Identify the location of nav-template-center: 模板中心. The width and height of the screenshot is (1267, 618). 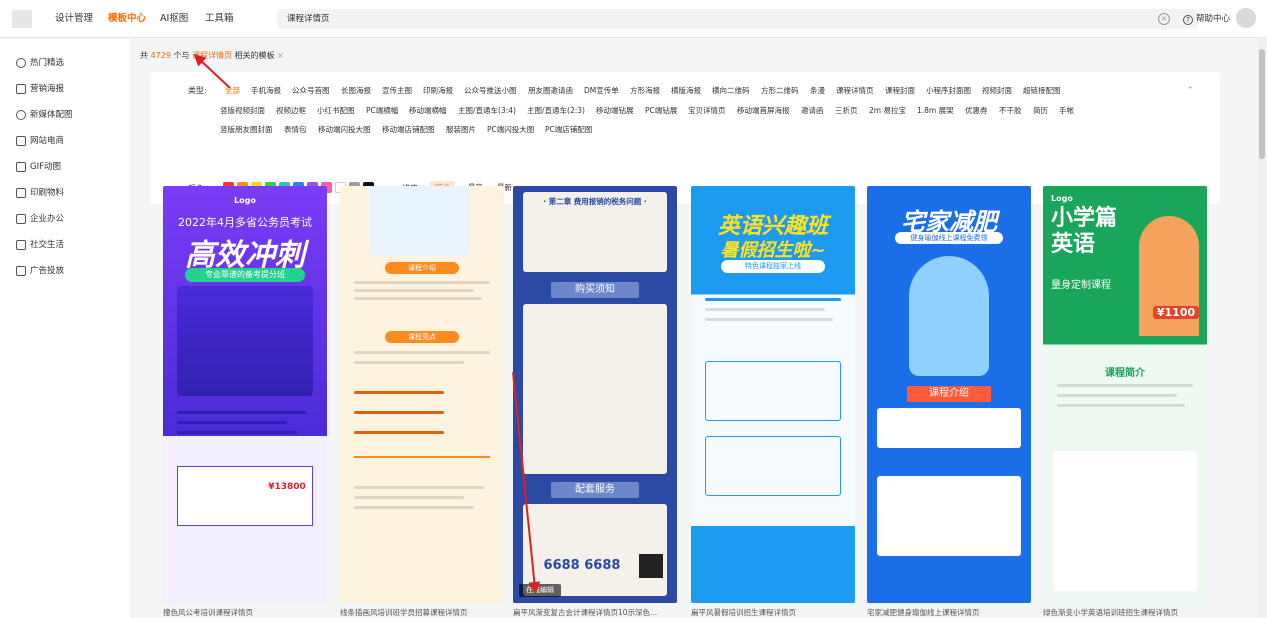
(127, 19).